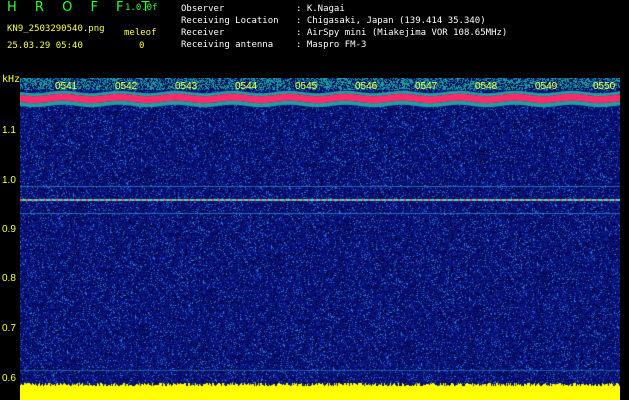  I want to click on y-tick-label: 1.1, so click(9, 130).